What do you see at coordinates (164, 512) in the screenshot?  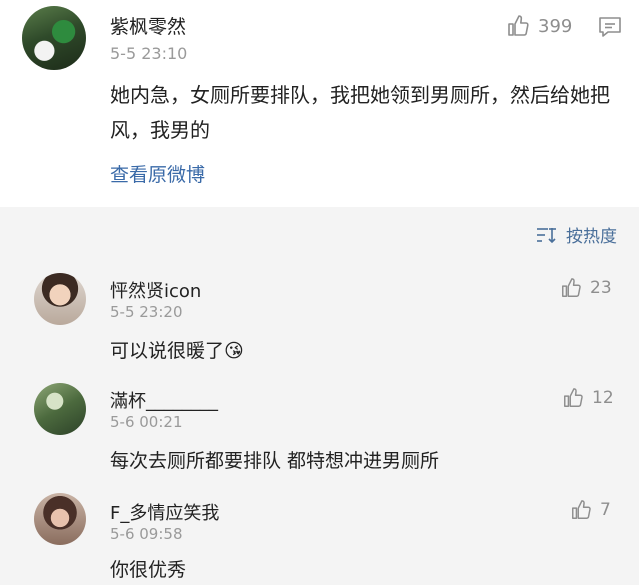 I see `reply-author: F_多情应笑我` at bounding box center [164, 512].